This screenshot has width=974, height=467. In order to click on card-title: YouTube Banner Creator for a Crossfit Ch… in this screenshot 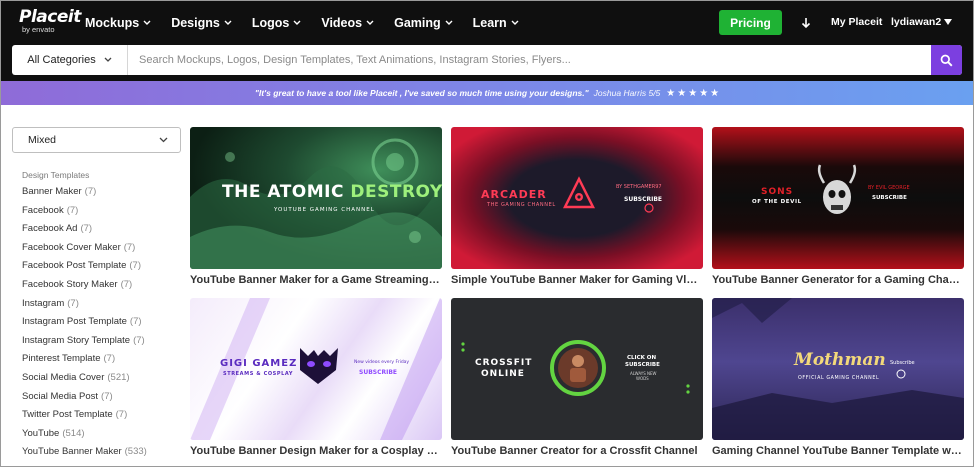, I will do `click(577, 451)`.